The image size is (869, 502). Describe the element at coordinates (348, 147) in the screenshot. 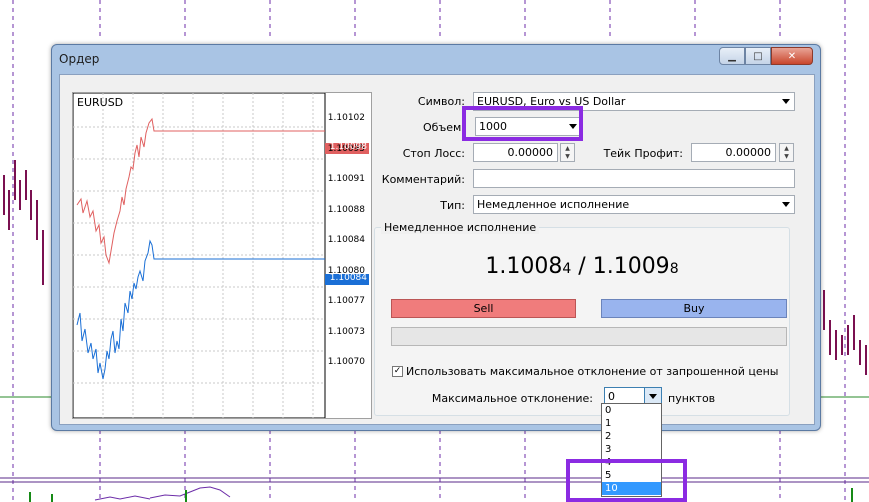

I see `ask-price-tag: 1.10098` at that location.